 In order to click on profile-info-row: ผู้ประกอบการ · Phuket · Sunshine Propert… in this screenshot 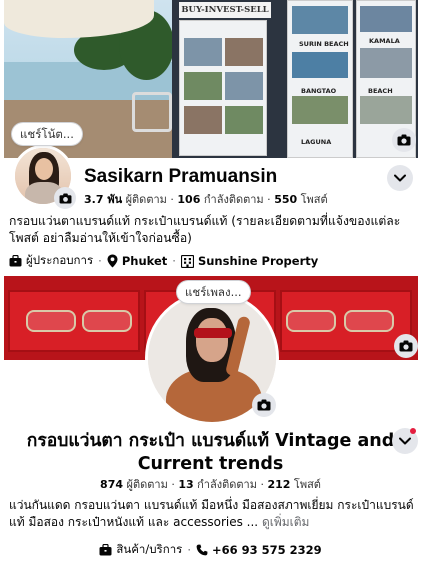, I will do `click(163, 261)`.